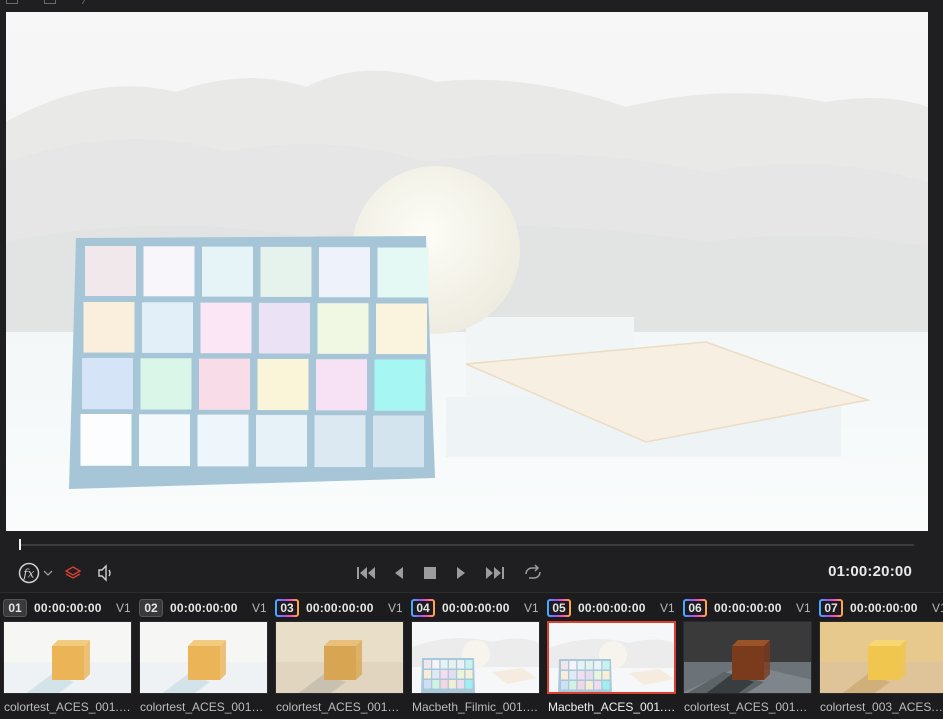 This screenshot has width=943, height=719. I want to click on clip-header: 06 00:00:00:00 V1, so click(746, 608).